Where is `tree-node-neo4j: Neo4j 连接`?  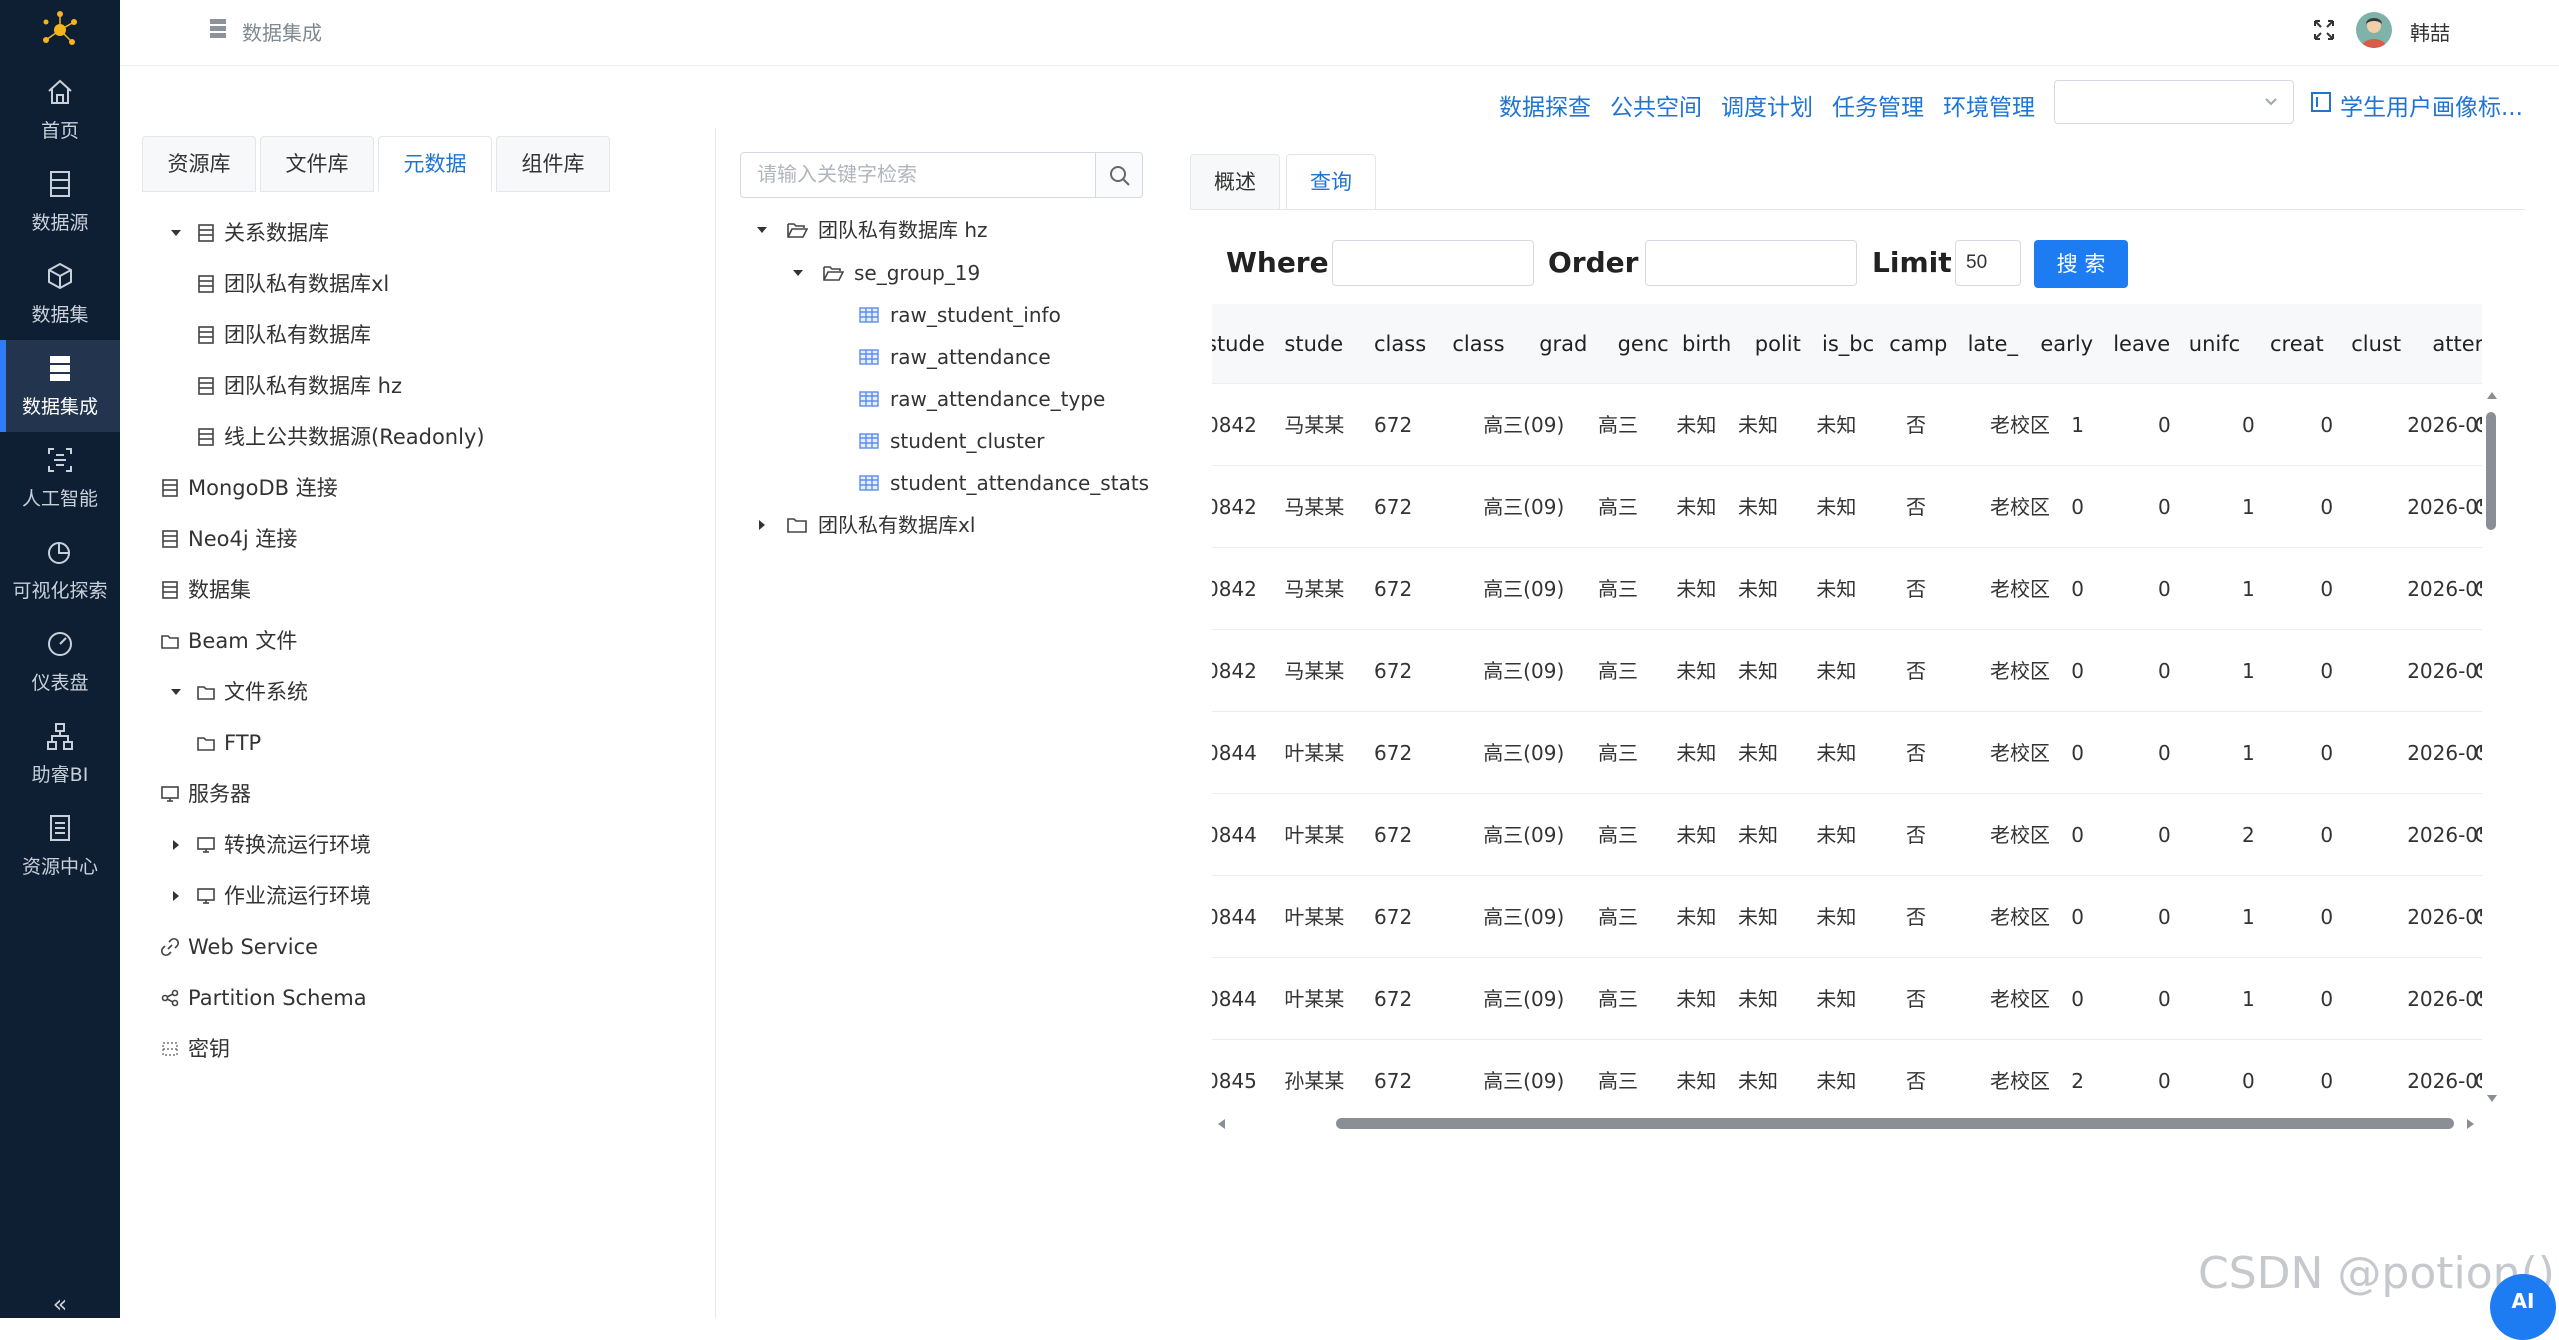 tree-node-neo4j: Neo4j 连接 is located at coordinates (228, 539).